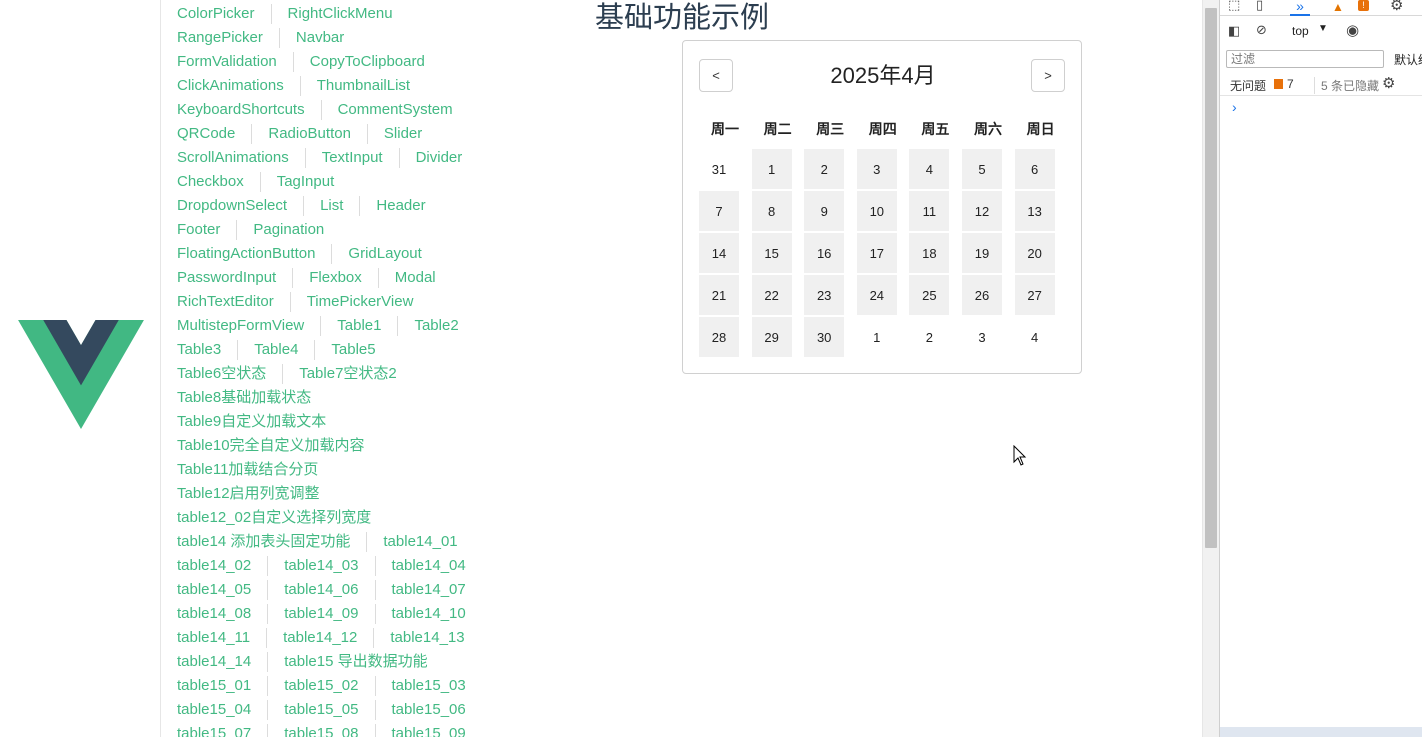 The image size is (1422, 737). Describe the element at coordinates (428, 566) in the screenshot. I see `nav-link: table14_04` at that location.